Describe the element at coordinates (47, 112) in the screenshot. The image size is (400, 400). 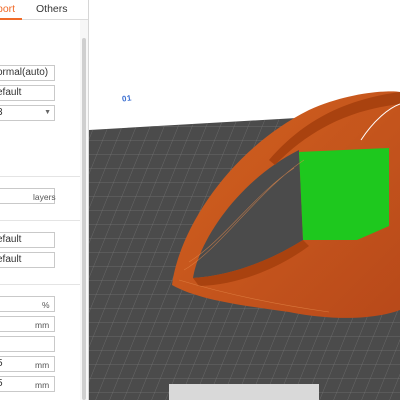
I see `chevron-down-icon: ▼` at that location.